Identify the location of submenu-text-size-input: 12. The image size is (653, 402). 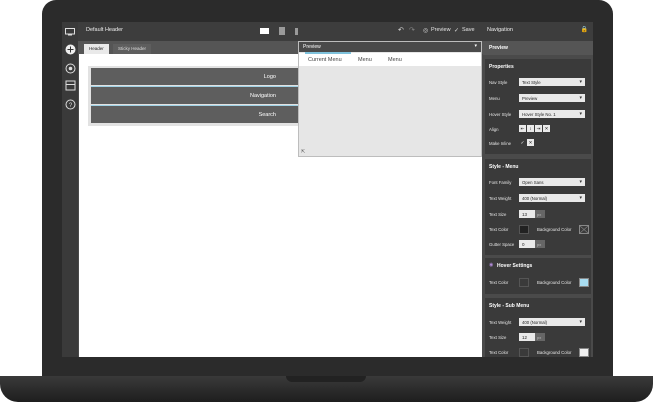
(527, 337).